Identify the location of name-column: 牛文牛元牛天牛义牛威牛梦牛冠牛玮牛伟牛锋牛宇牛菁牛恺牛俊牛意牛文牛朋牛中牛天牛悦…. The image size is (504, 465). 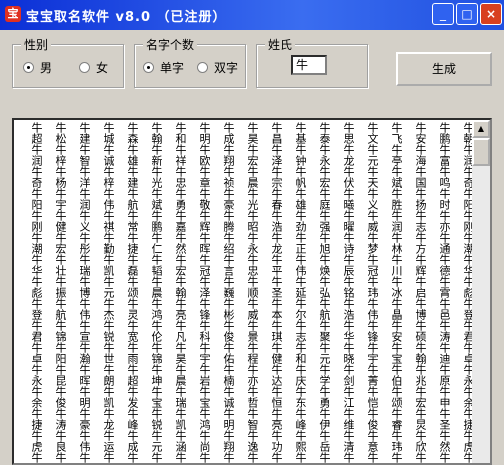
(372, 293).